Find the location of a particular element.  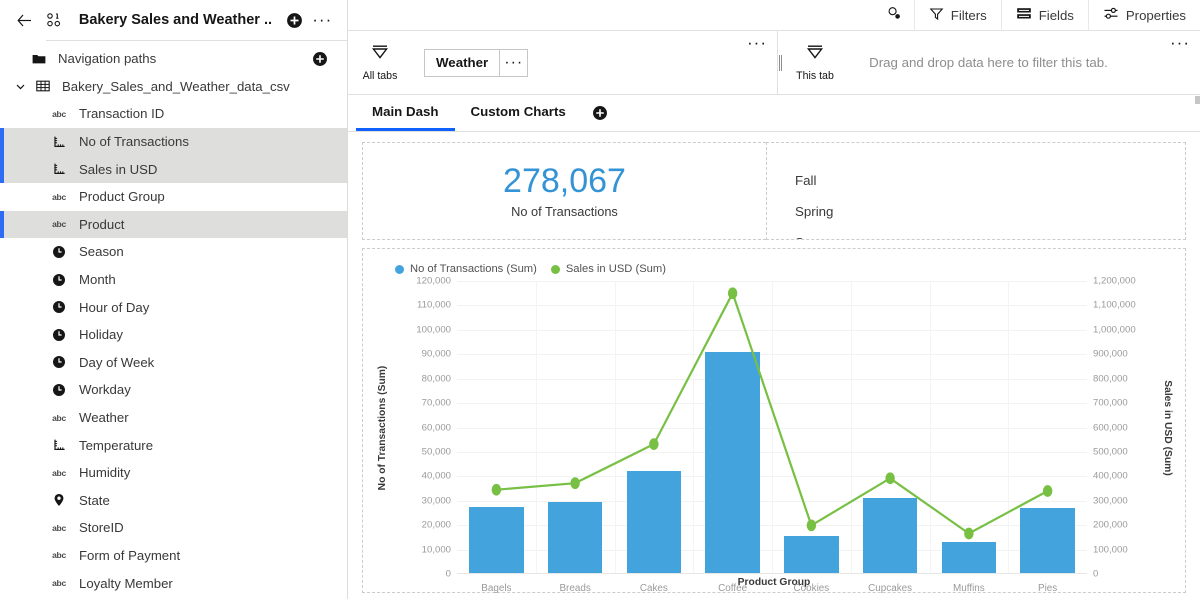

list-item: Summer is located at coordinates (990, 233).